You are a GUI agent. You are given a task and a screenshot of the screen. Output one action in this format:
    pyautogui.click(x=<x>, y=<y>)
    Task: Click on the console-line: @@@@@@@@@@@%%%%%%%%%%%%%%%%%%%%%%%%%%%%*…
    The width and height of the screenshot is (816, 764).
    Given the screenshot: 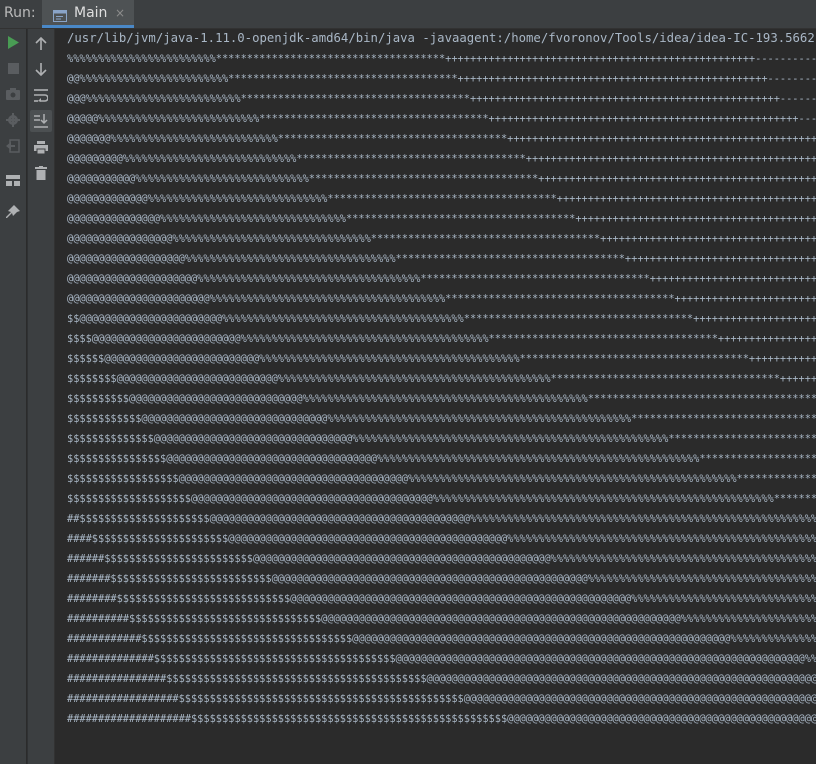 What is the action you would take?
    pyautogui.click(x=441, y=179)
    